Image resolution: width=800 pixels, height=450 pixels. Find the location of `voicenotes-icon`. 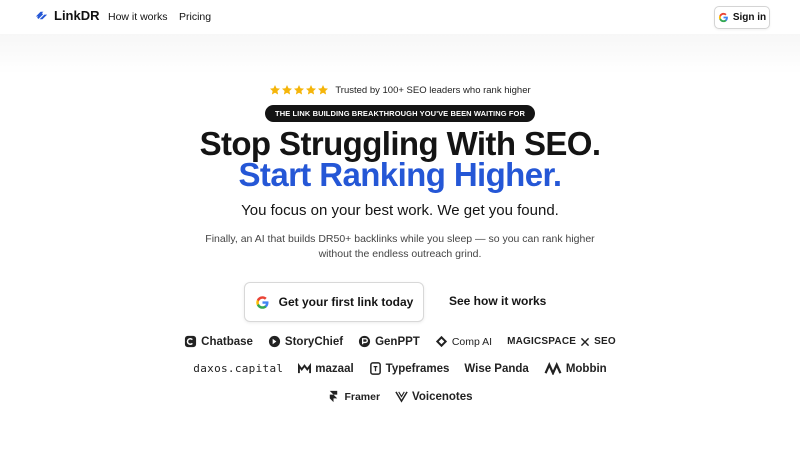

voicenotes-icon is located at coordinates (401, 397).